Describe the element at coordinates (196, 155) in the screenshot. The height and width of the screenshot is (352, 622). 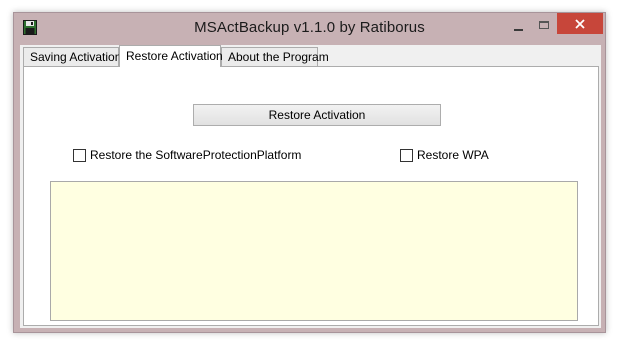
I see `restore-spp-label: Restore the SoftwareProtectionPlatform` at that location.